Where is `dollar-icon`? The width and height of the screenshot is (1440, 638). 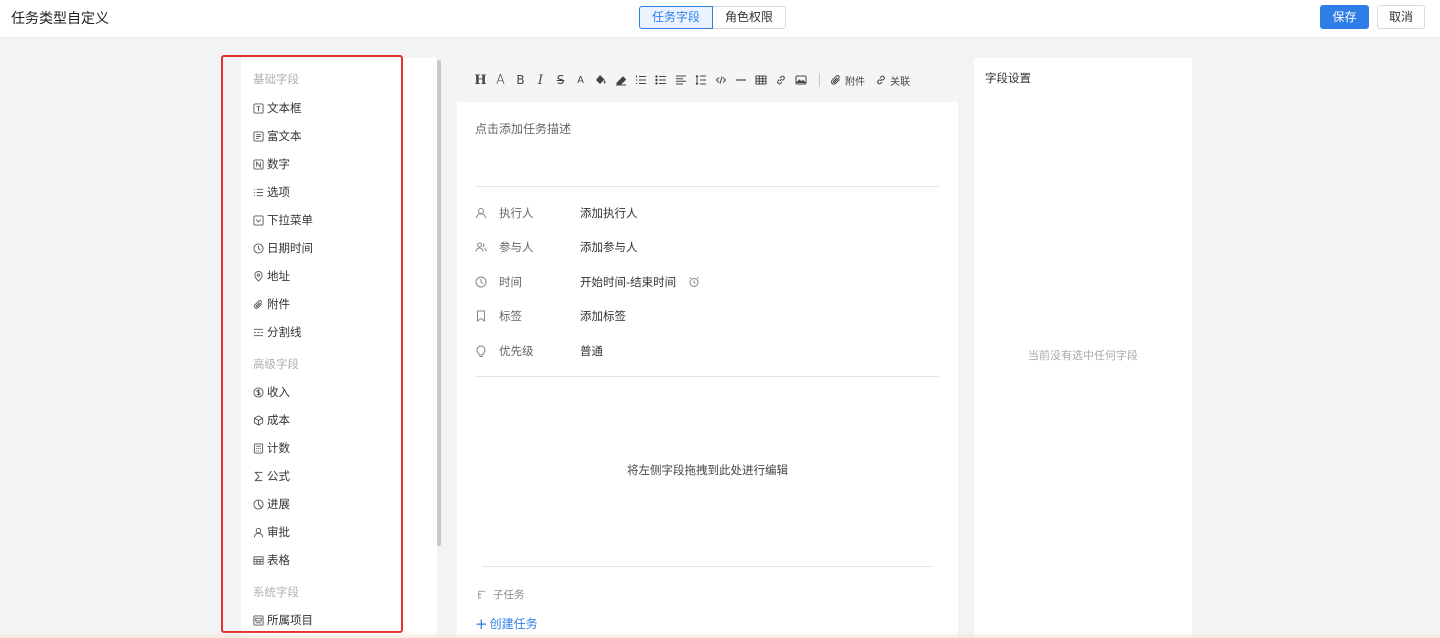
dollar-icon is located at coordinates (258, 392).